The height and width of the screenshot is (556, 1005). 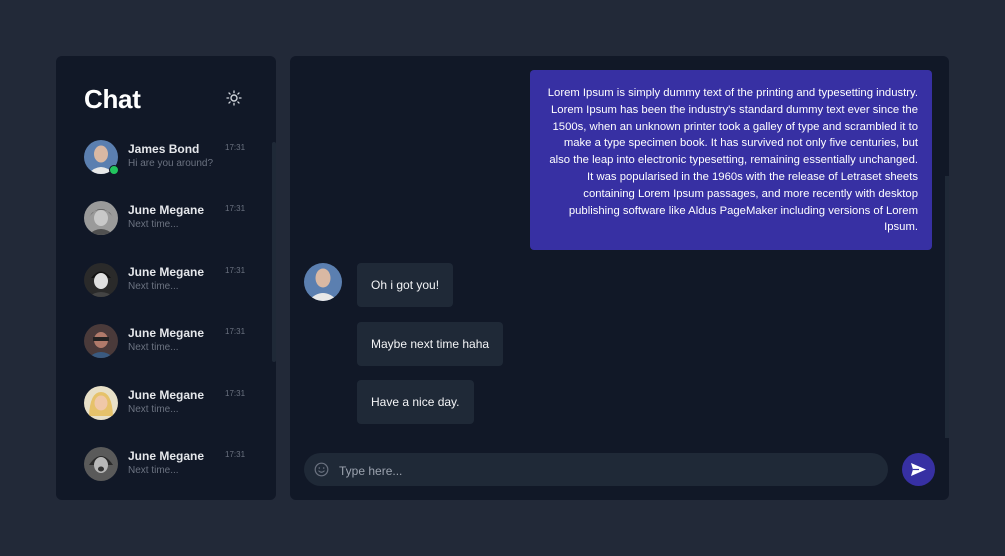 I want to click on contact-item: James Bond Hi are you around? 17:31, so click(x=169, y=162).